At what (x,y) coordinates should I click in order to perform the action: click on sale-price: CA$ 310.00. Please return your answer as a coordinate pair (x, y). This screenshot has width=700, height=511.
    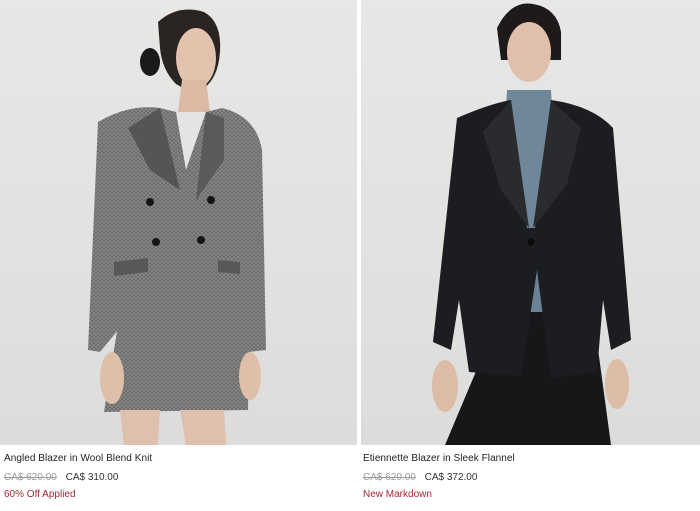
    Looking at the image, I should click on (92, 477).